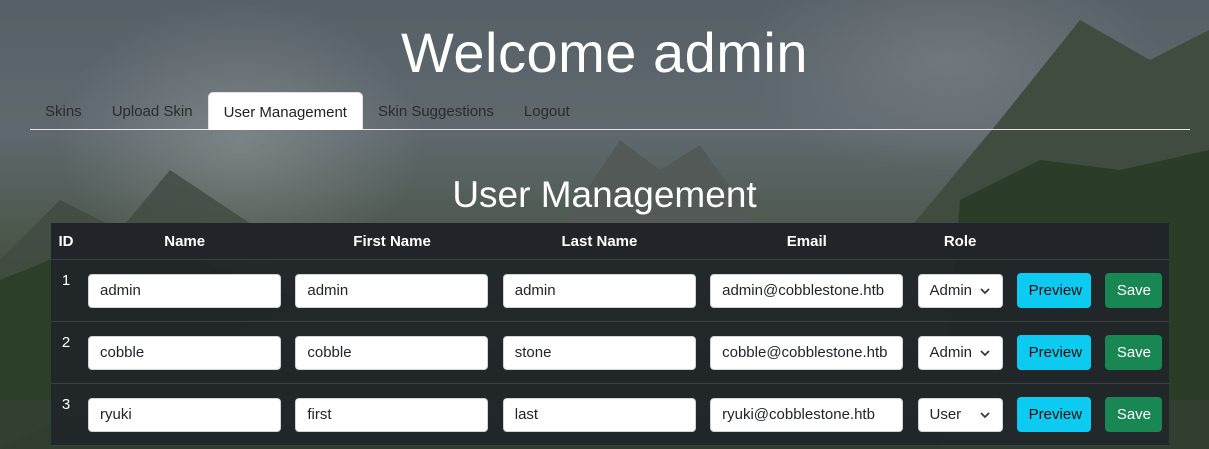 Image resolution: width=1209 pixels, height=449 pixels. Describe the element at coordinates (604, 52) in the screenshot. I see `welcome-title: Welcome admin` at that location.